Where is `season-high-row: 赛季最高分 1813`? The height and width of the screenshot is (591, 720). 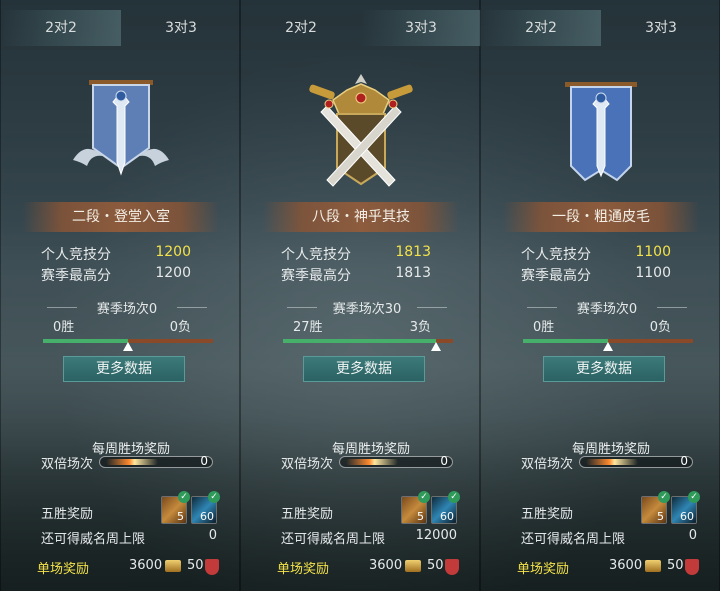 season-high-row: 赛季最高分 1813 is located at coordinates (356, 275).